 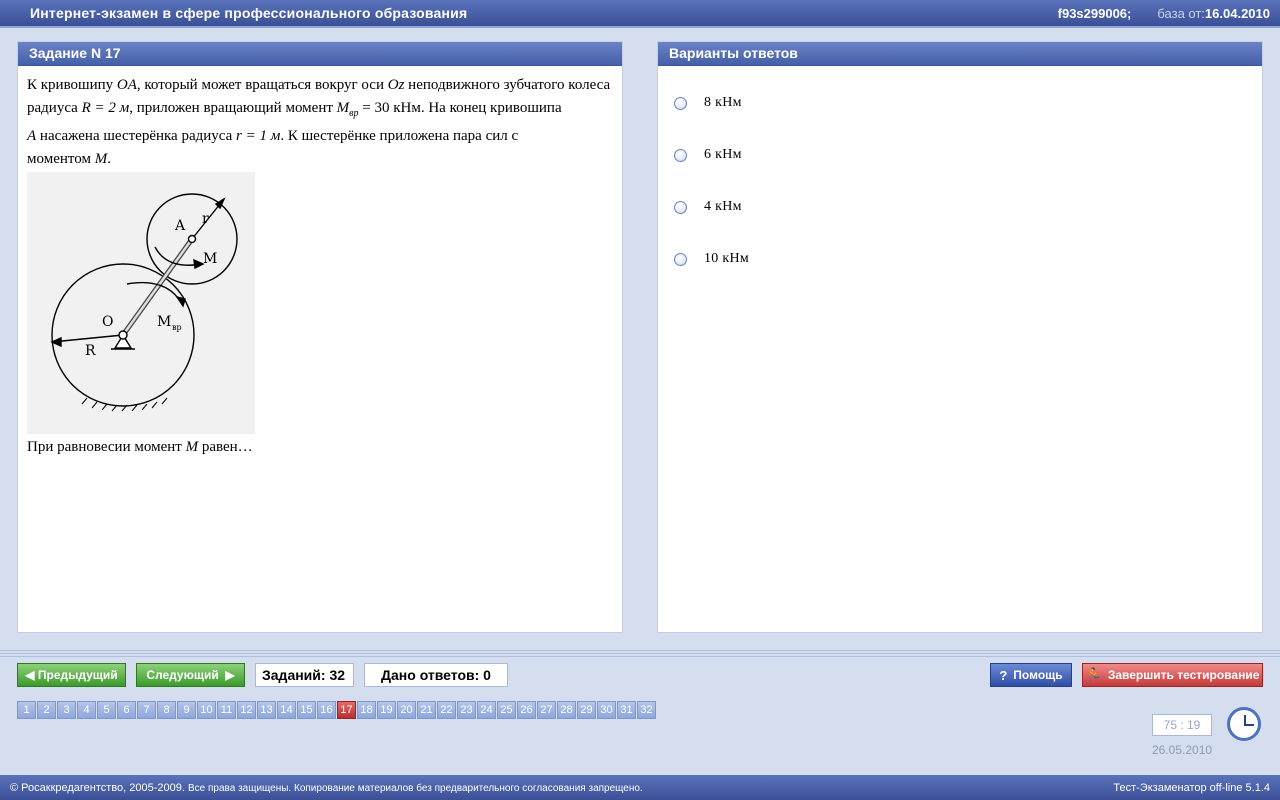 What do you see at coordinates (1003, 675) in the screenshot?
I see `question-mark-icon: ?` at bounding box center [1003, 675].